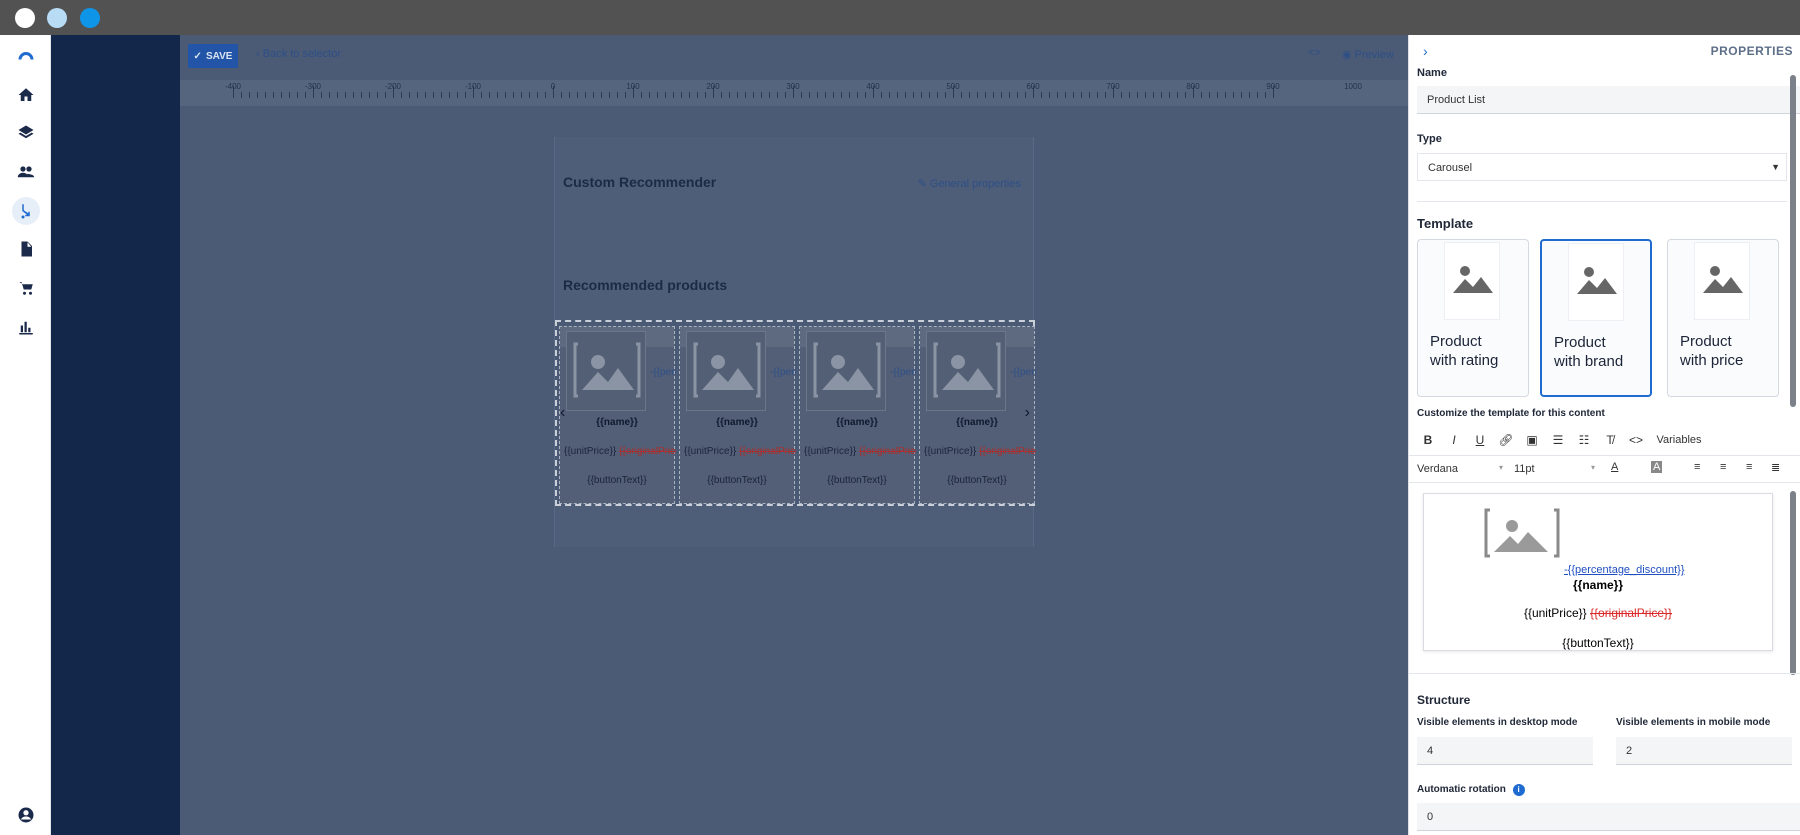 The image size is (1800, 835). Describe the element at coordinates (783, 372) in the screenshot. I see `card-discount: -{{percentage_discount}}` at that location.